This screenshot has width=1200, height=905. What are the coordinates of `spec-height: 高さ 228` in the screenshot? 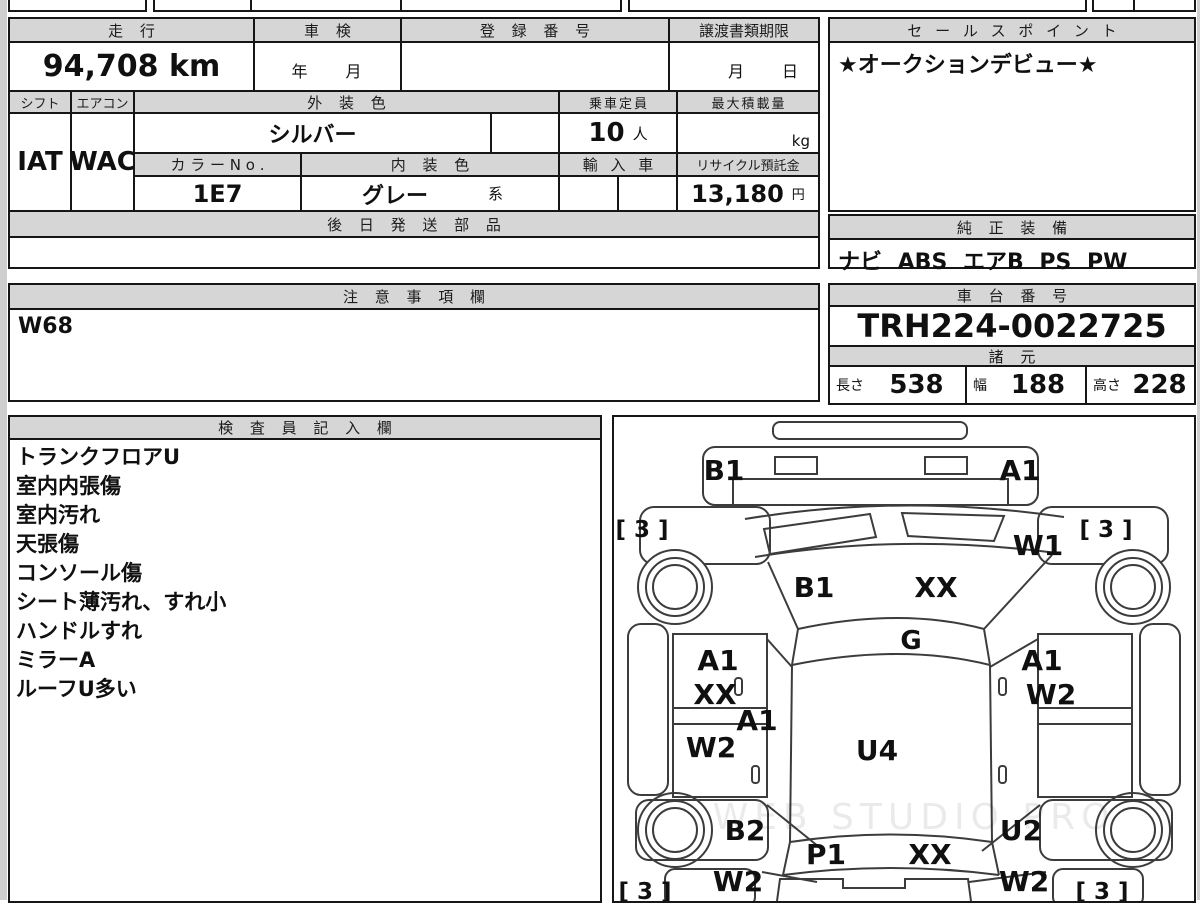 It's located at (1140, 385).